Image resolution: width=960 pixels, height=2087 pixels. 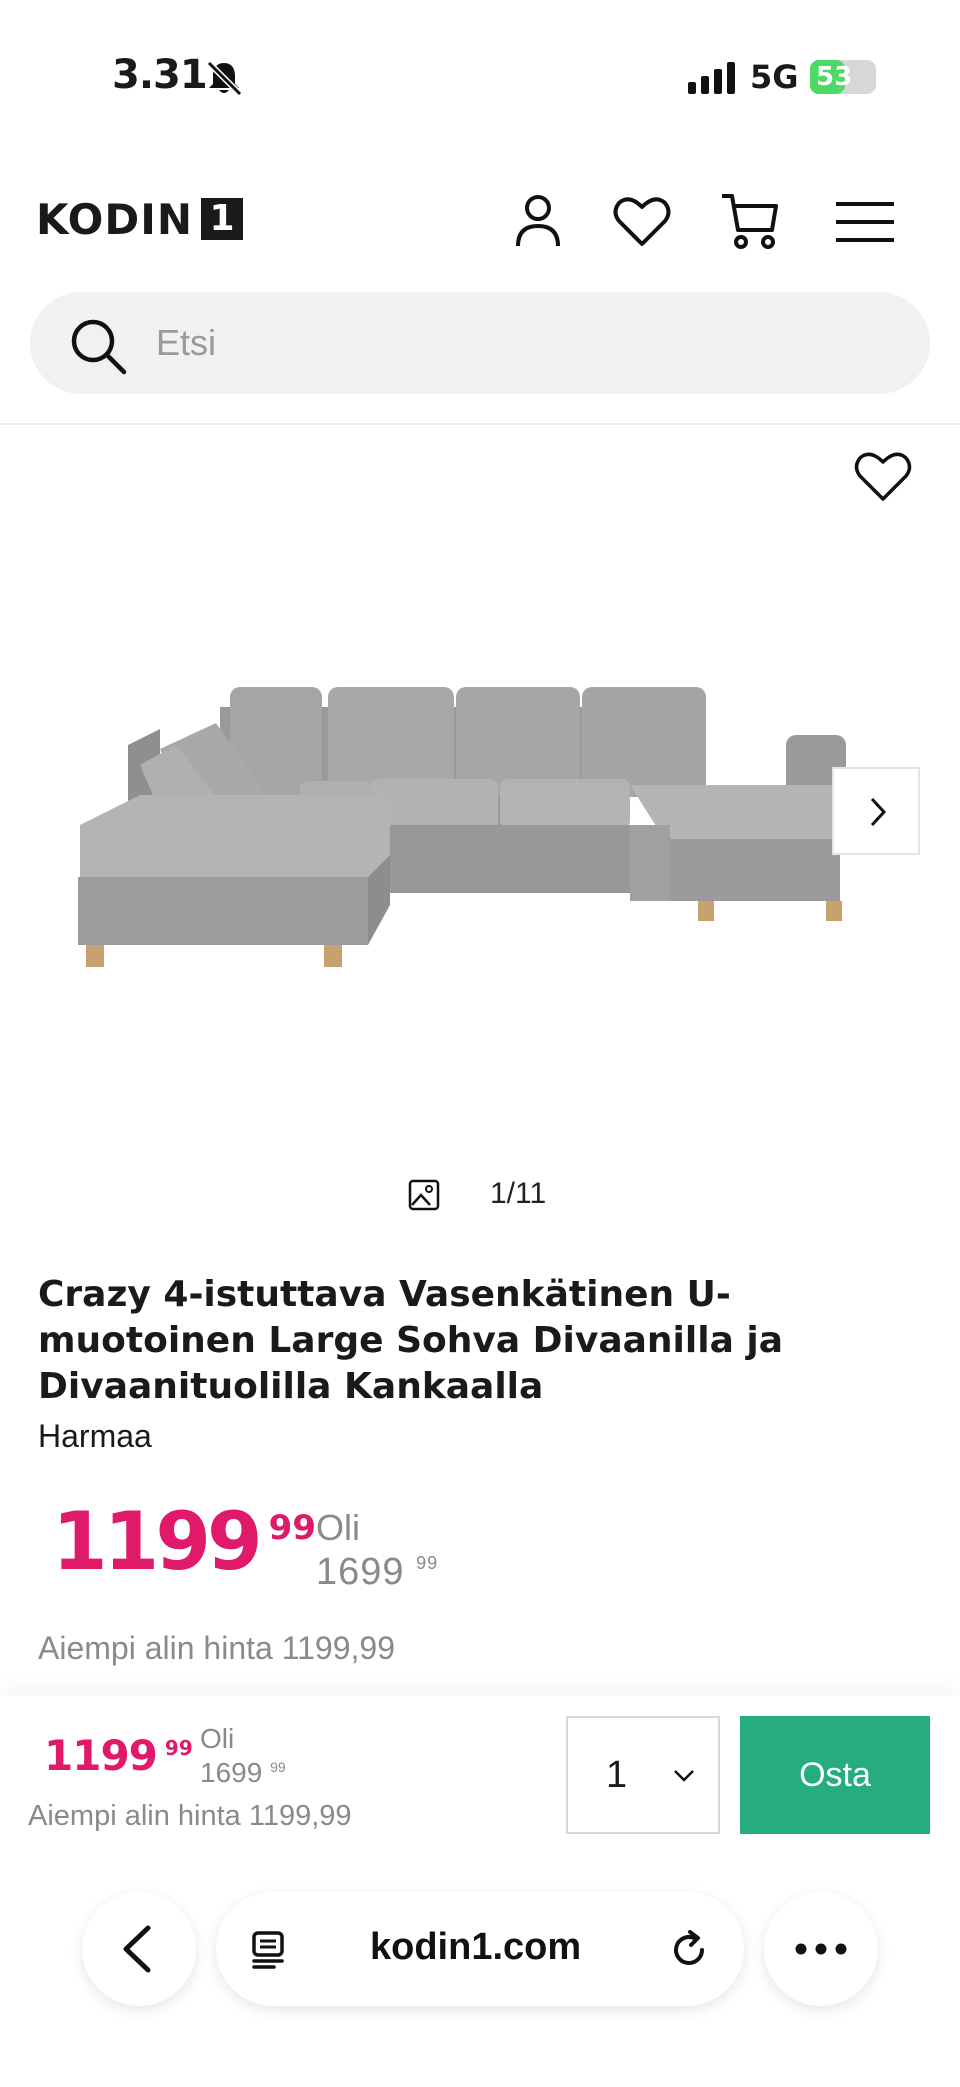 I want to click on product-price: 1199 99, so click(x=184, y=1542).